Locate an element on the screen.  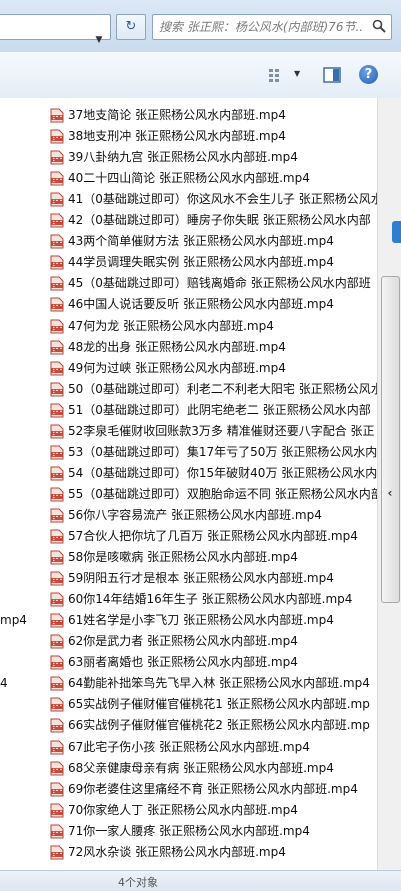
list-item: 64勤能补拙笨鸟先飞早入林 张正熙杨公风水内部班.mp4 is located at coordinates (213, 683).